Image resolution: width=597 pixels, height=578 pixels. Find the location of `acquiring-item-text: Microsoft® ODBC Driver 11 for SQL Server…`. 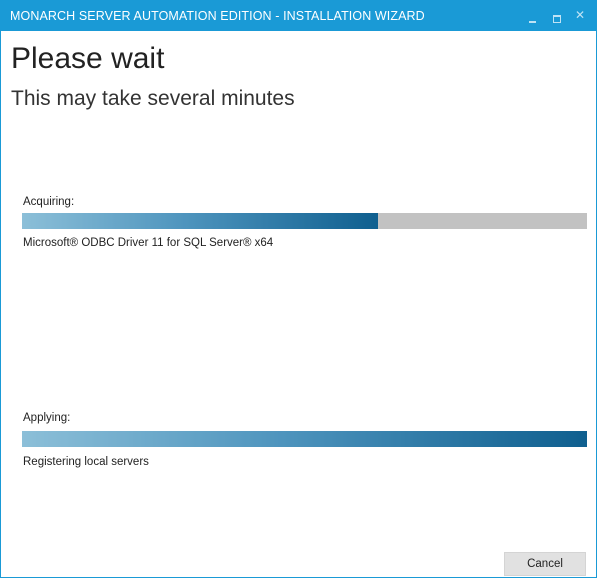

acquiring-item-text: Microsoft® ODBC Driver 11 for SQL Server… is located at coordinates (148, 243).